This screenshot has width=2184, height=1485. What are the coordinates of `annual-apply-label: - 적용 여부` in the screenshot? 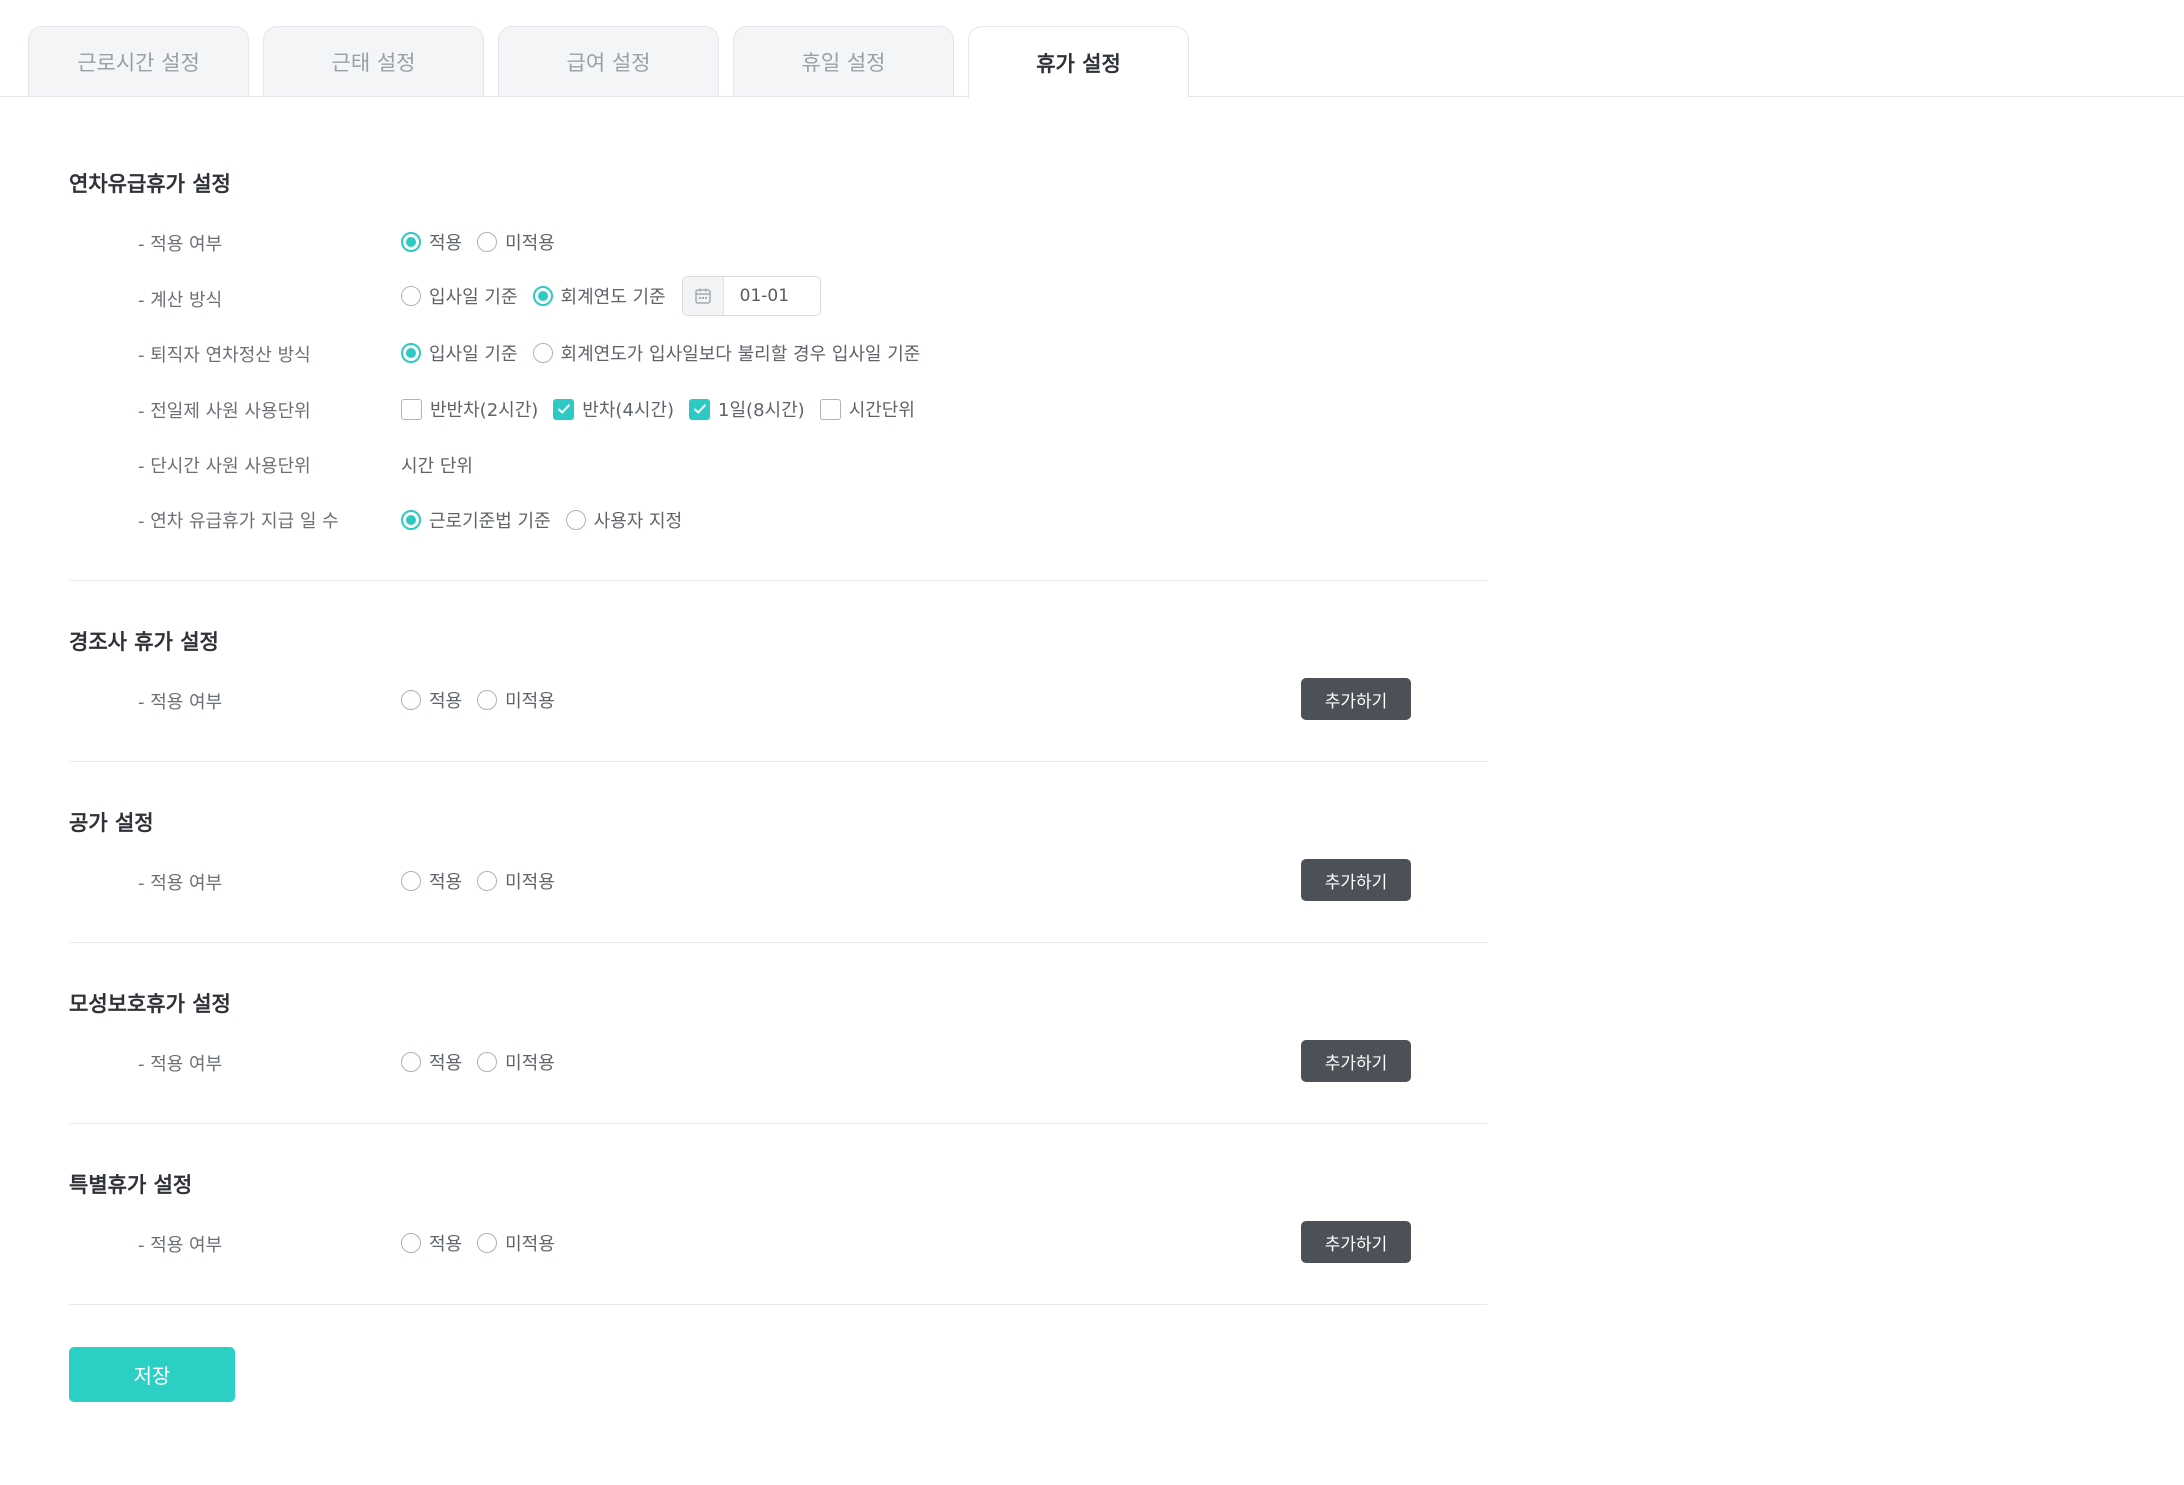 It's located at (180, 244).